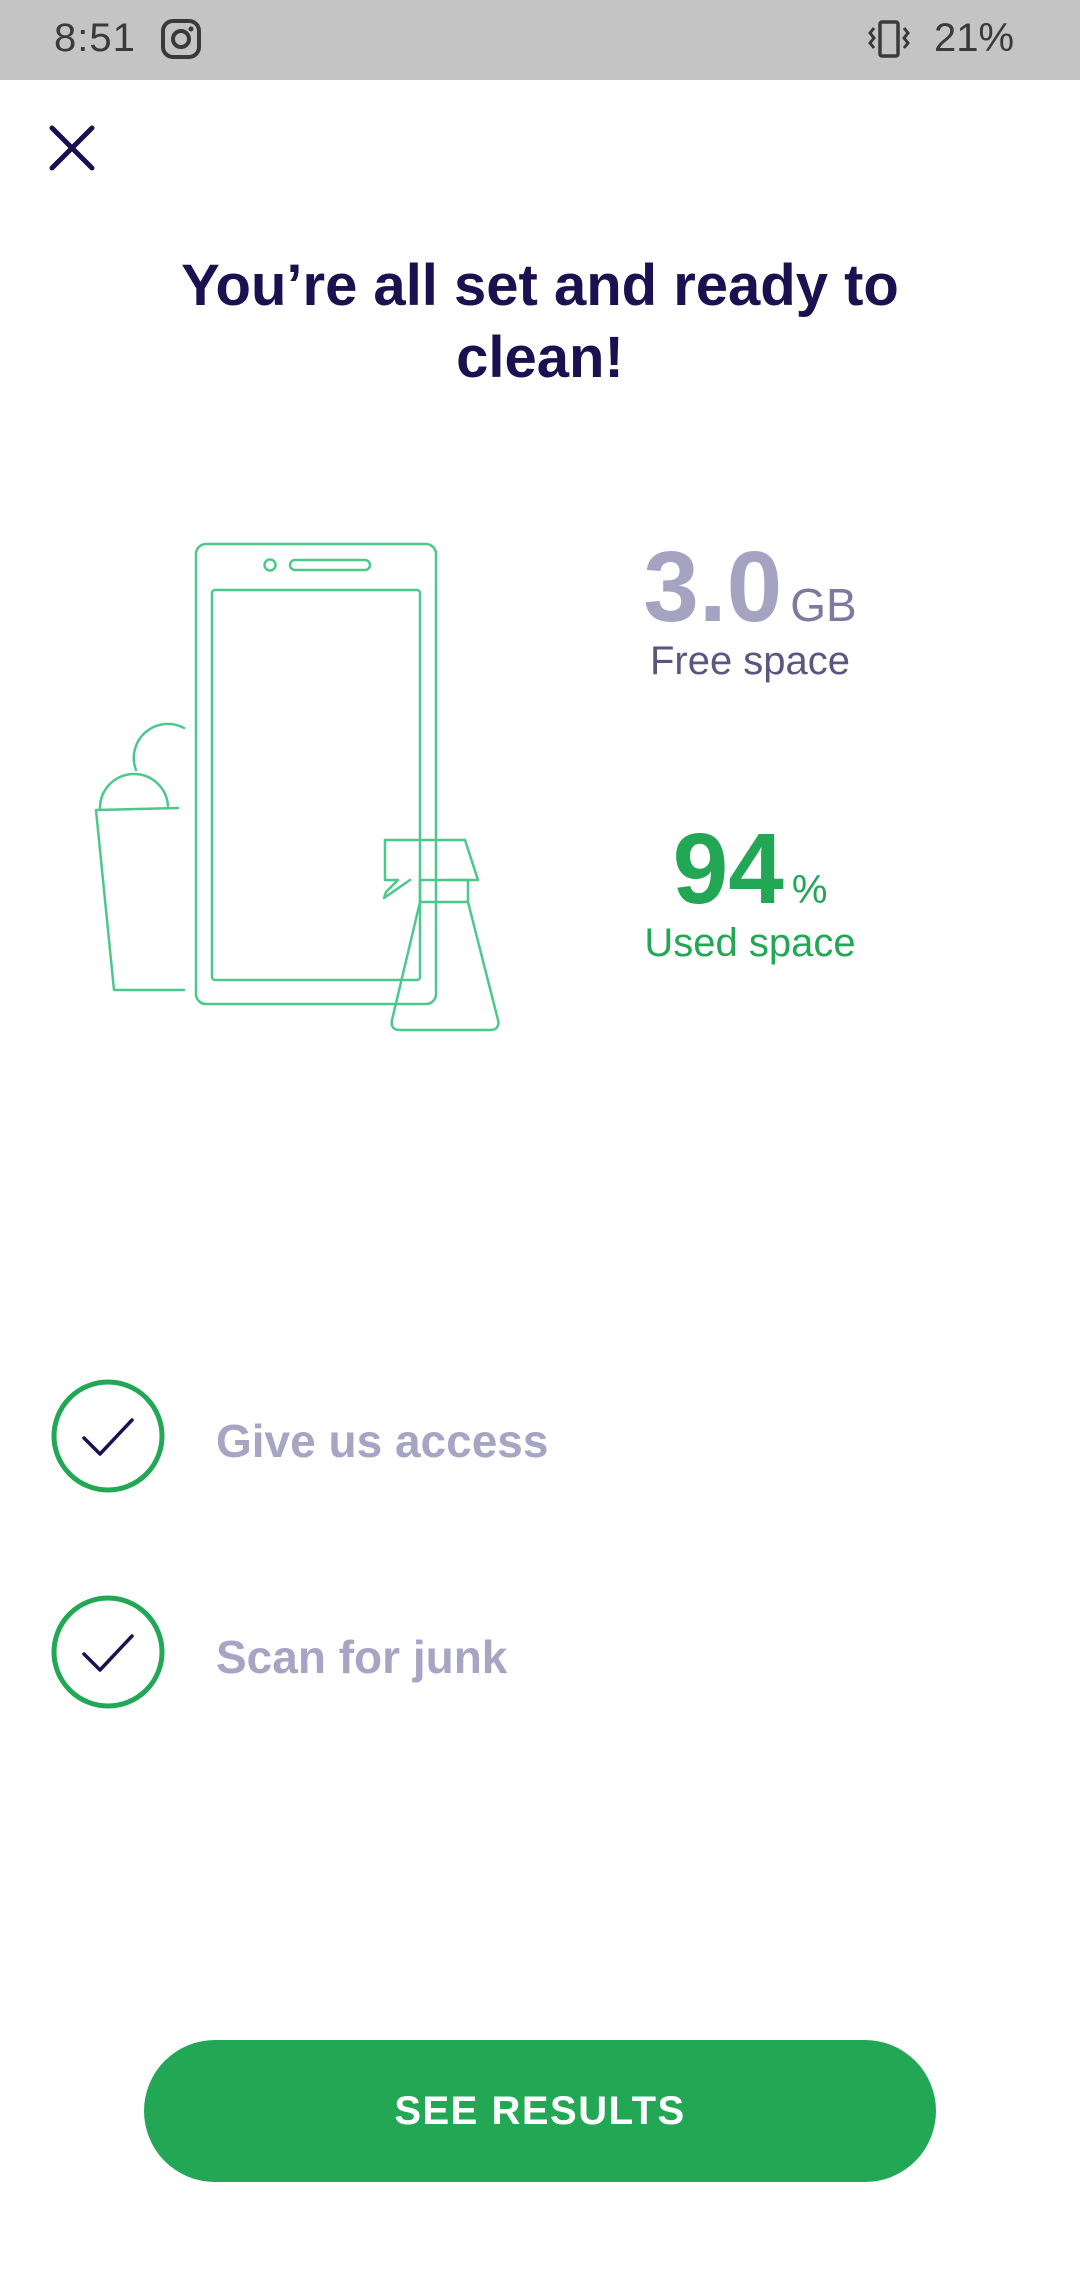 This screenshot has height=2280, width=1080. Describe the element at coordinates (713, 587) in the screenshot. I see `free-space-value: 3.0` at that location.